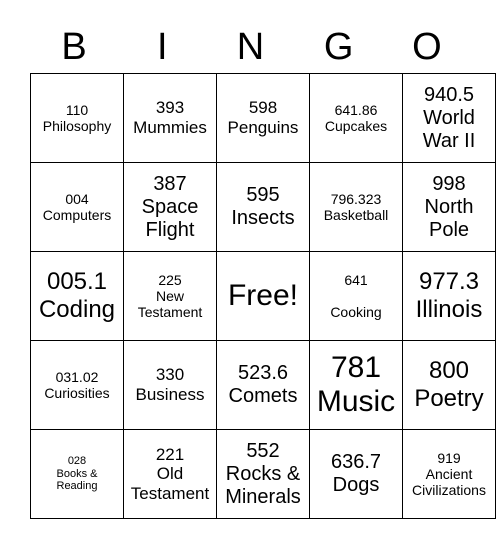  I want to click on cell-label: 028 Books & Reading, so click(77, 474).